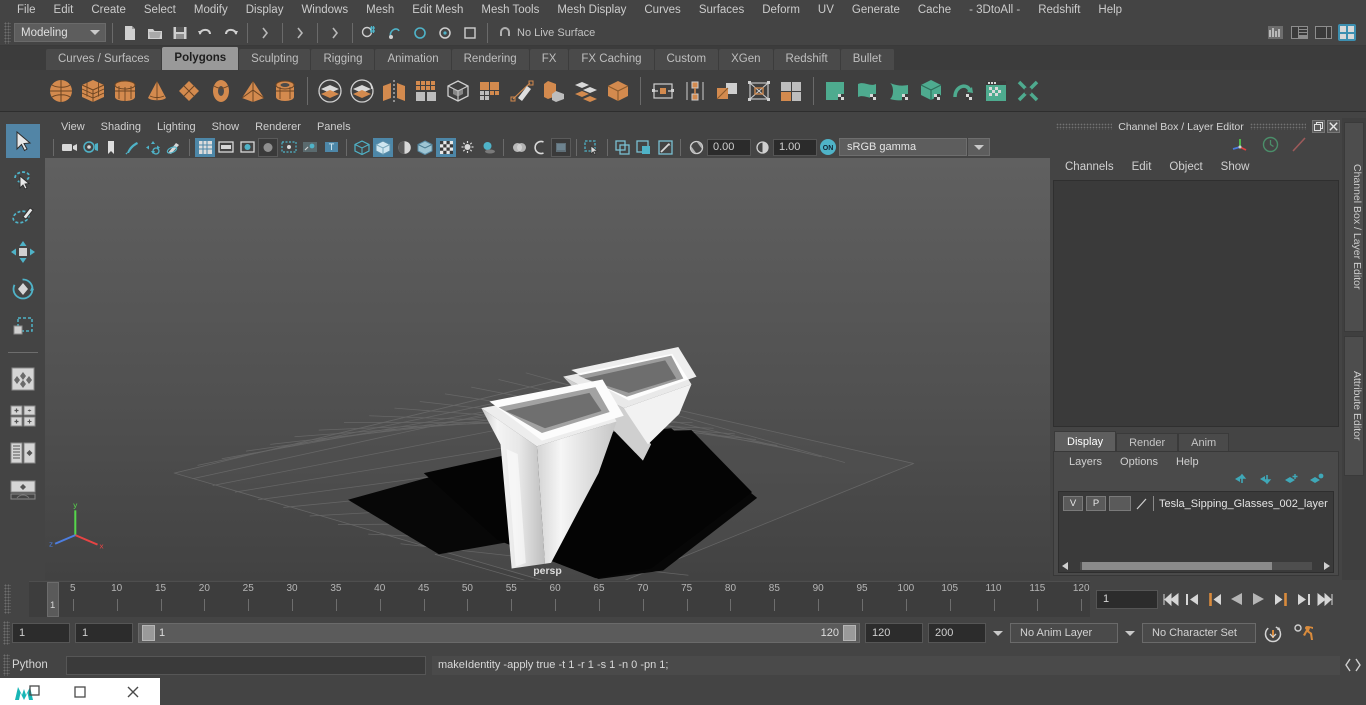 The height and width of the screenshot is (705, 1366). Describe the element at coordinates (148, 633) in the screenshot. I see `range-slider-left-handle` at that location.